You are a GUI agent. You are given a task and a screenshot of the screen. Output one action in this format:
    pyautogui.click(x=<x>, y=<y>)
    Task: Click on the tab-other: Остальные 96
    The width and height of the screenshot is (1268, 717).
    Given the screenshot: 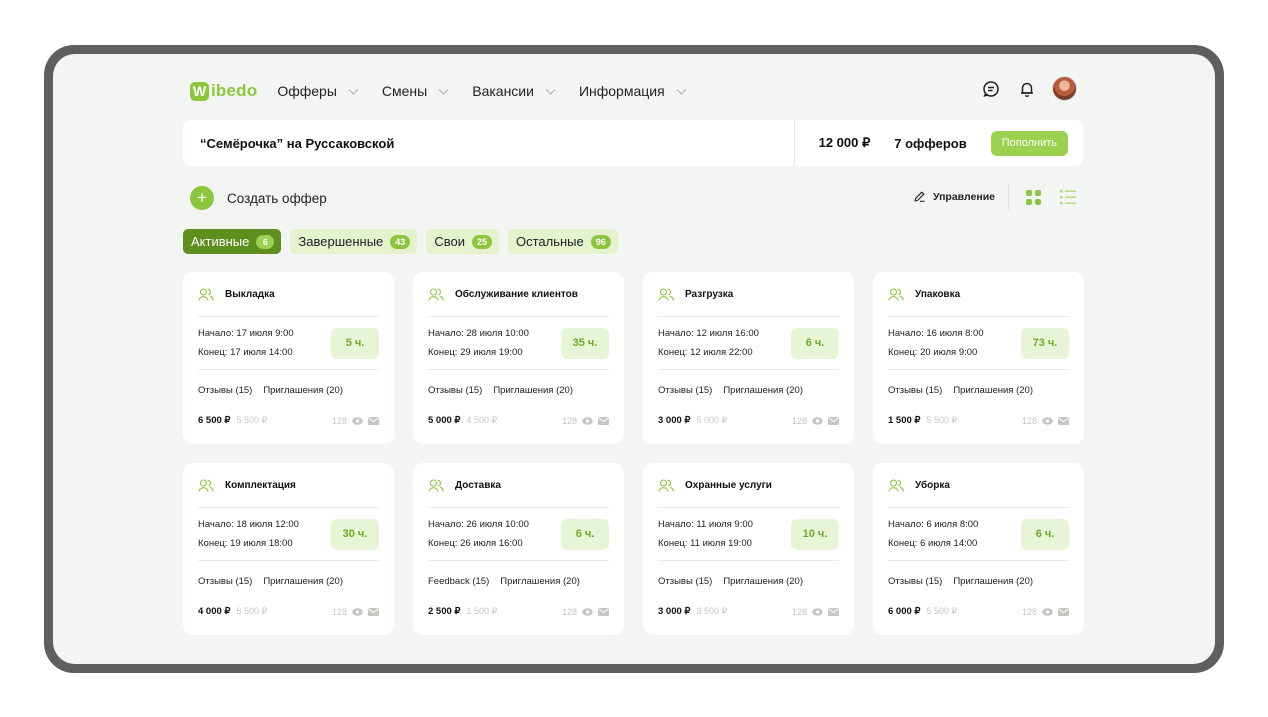 What is the action you would take?
    pyautogui.click(x=562, y=241)
    